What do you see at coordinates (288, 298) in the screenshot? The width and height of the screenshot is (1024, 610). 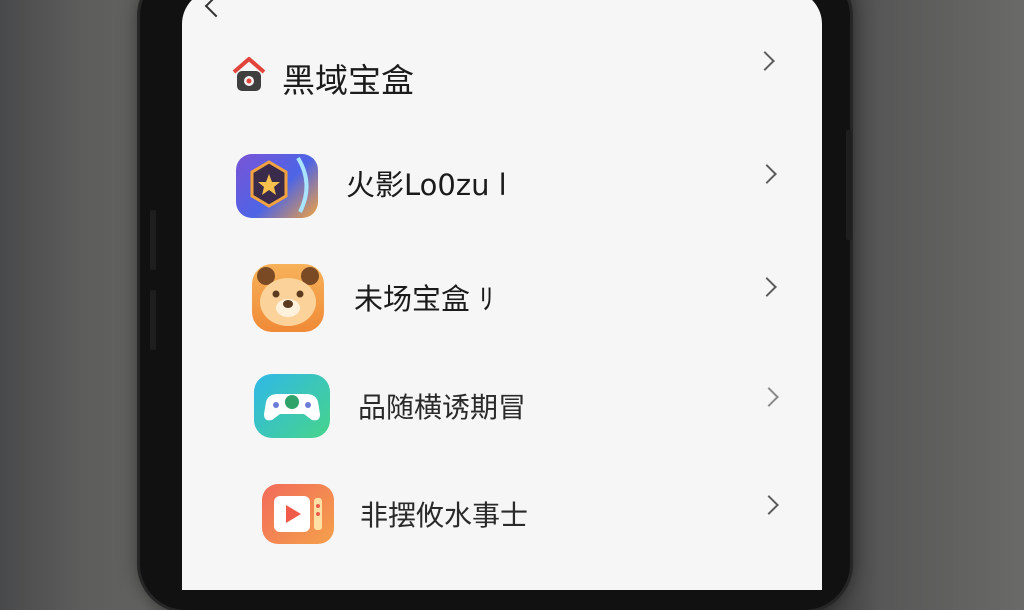 I see `bear-face-icon` at bounding box center [288, 298].